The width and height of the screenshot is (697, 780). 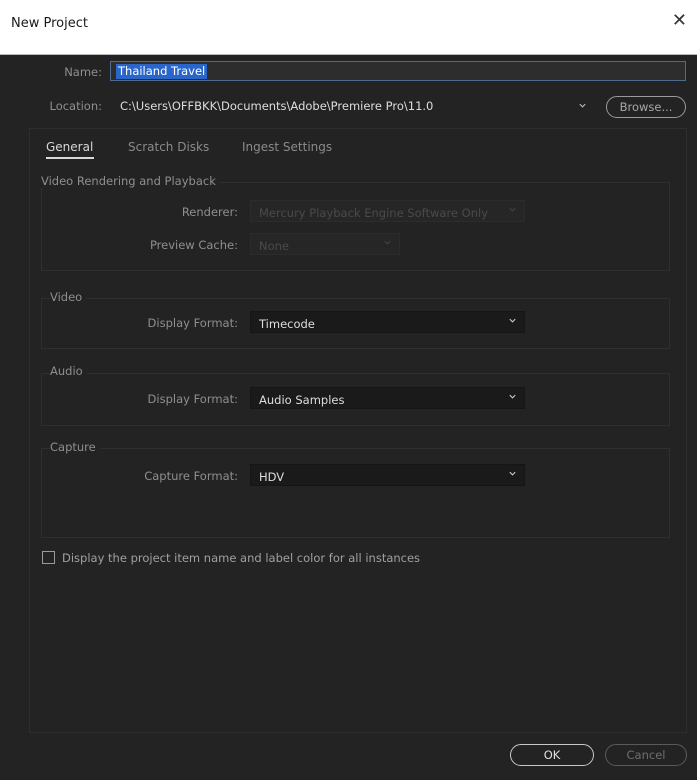 I want to click on renderer-label: Renderer:, so click(x=209, y=212).